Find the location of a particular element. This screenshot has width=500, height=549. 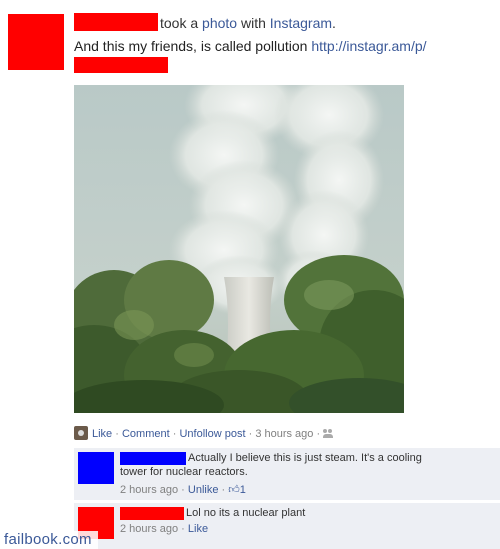

comment-meta: 2 hours ago · Like is located at coordinates (164, 529).